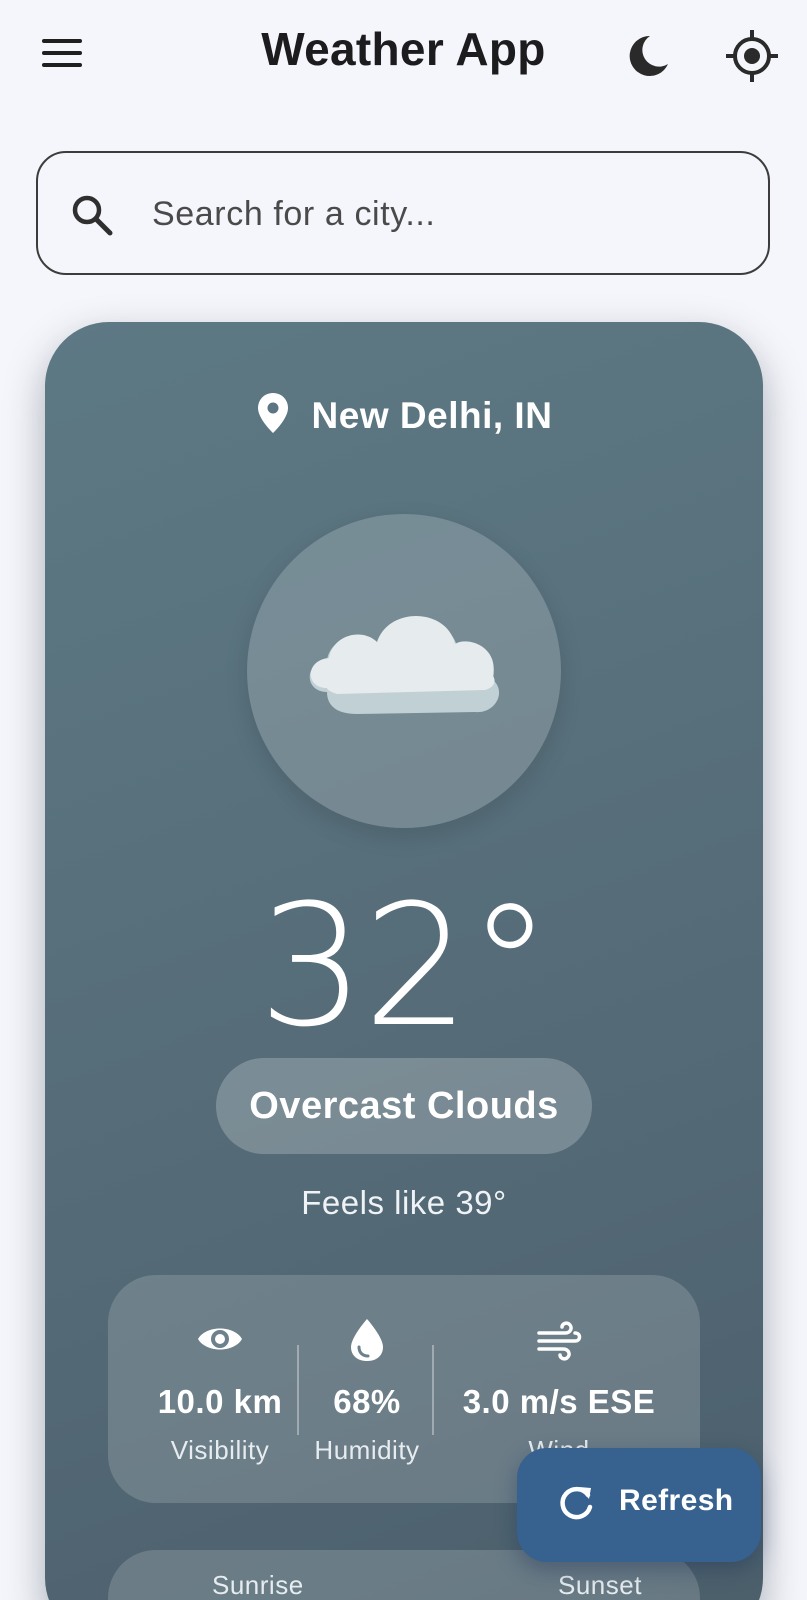 This screenshot has height=1600, width=807. I want to click on location-name: New Delhi, IN, so click(432, 415).